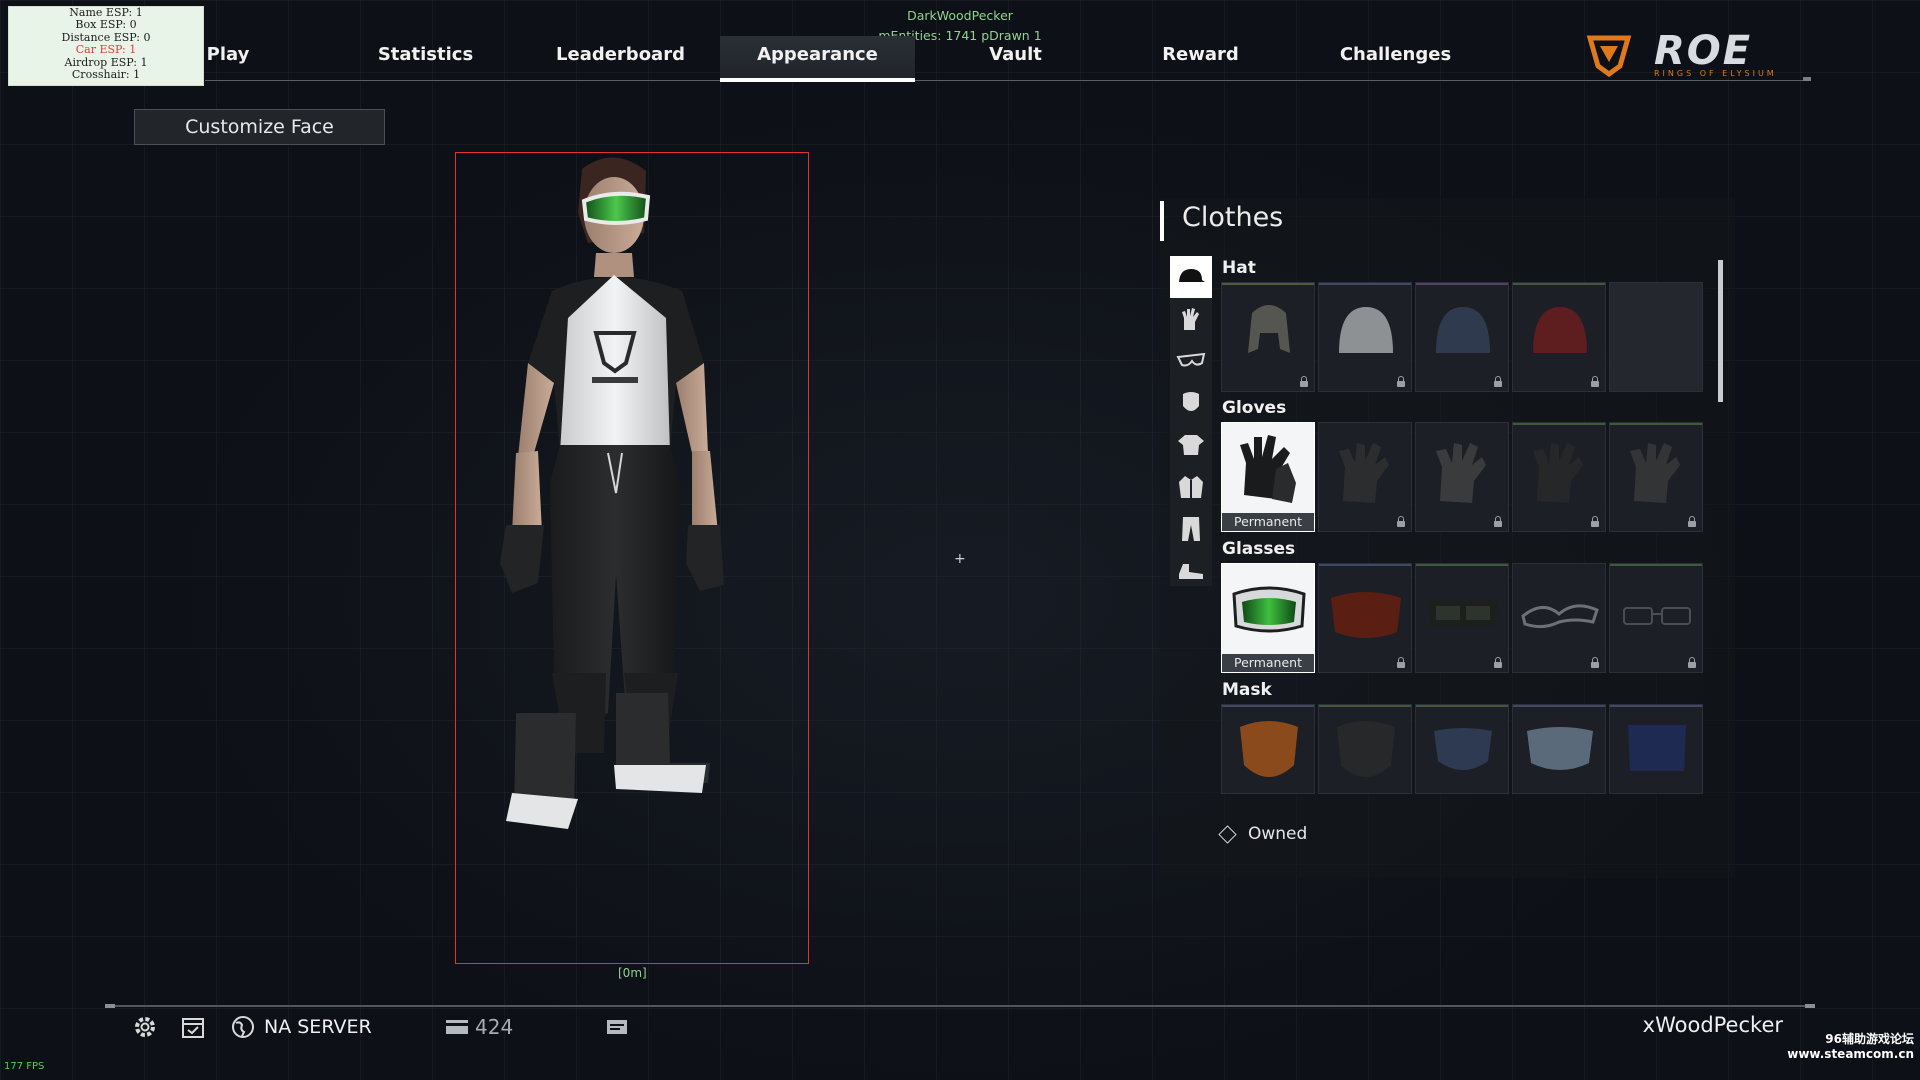  What do you see at coordinates (1609, 56) in the screenshot?
I see `roe-emblem-icon` at bounding box center [1609, 56].